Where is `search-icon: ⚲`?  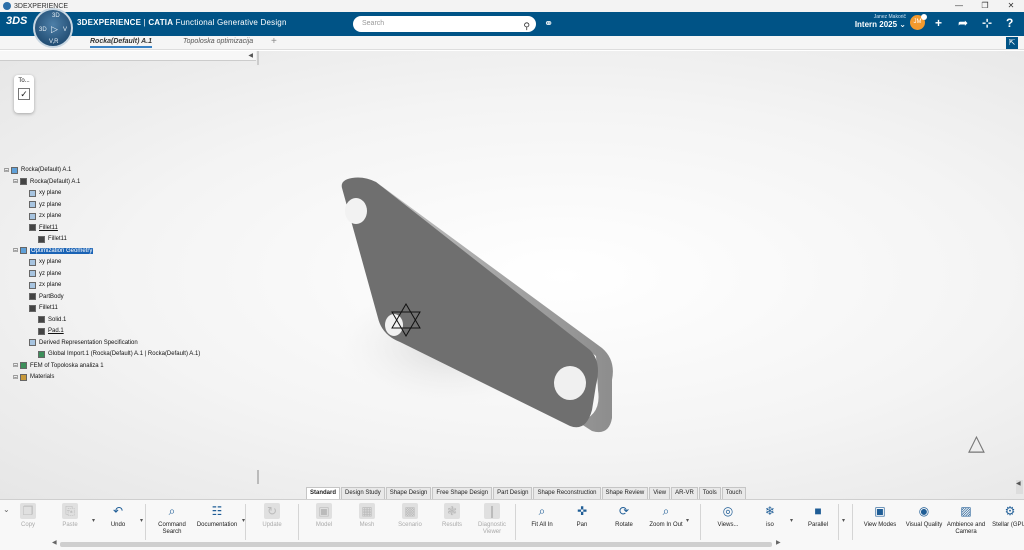 search-icon: ⚲ is located at coordinates (526, 26).